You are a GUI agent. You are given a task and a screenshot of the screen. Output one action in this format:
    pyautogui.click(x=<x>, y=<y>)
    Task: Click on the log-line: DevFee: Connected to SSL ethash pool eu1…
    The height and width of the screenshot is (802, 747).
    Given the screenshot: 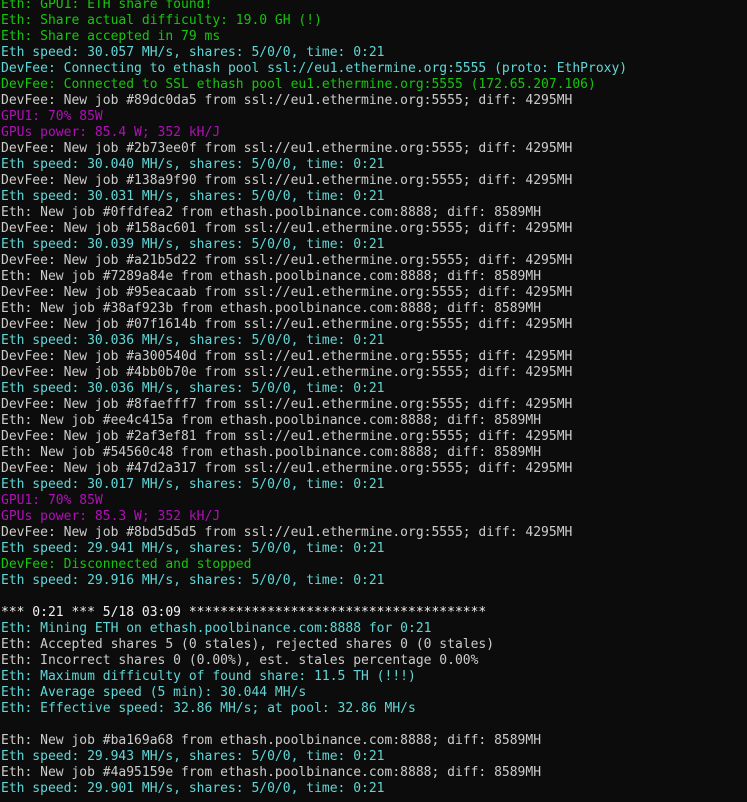 What is the action you would take?
    pyautogui.click(x=298, y=84)
    